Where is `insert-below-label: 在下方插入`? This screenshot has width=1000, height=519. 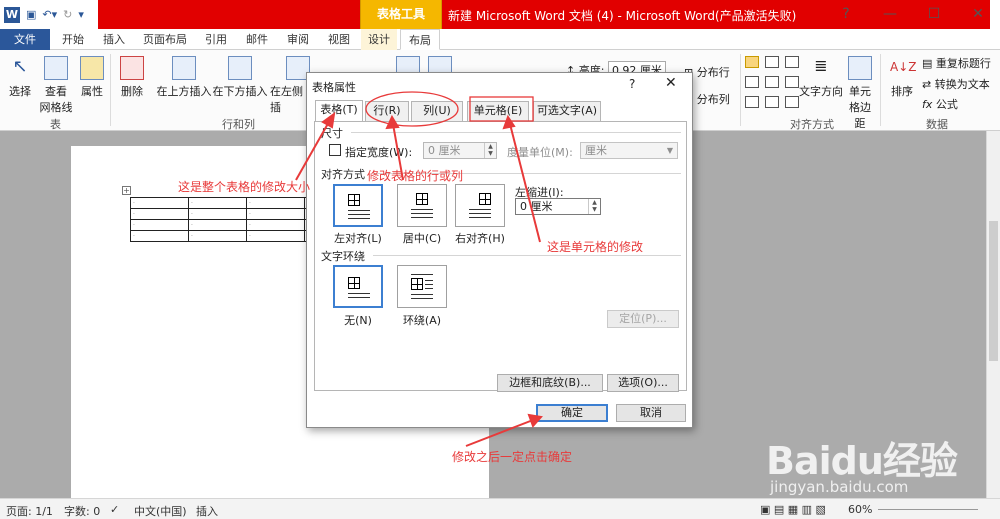
insert-below-label: 在下方插入 is located at coordinates (240, 91).